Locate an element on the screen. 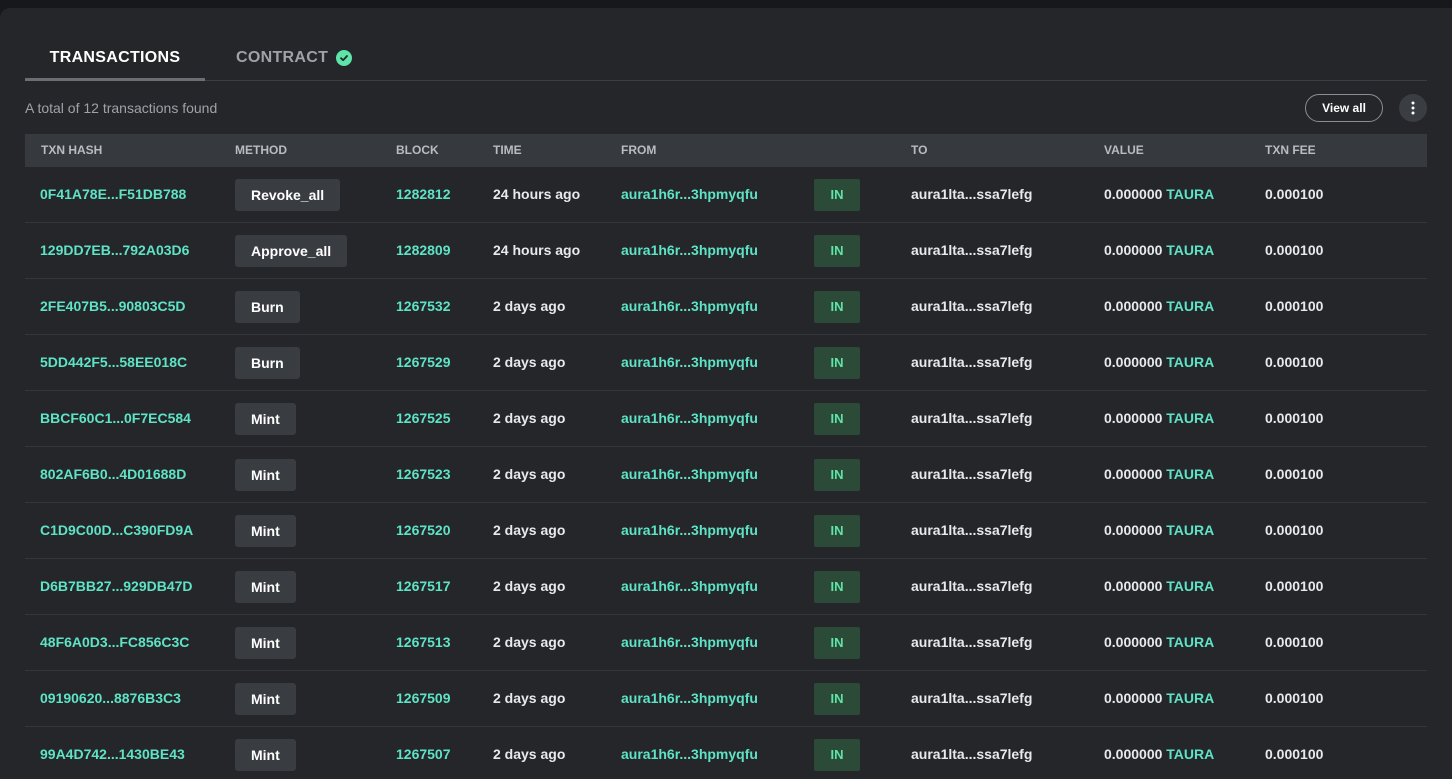 This screenshot has width=1452, height=779. tab-transactions: TRANSACTIONS is located at coordinates (115, 58).